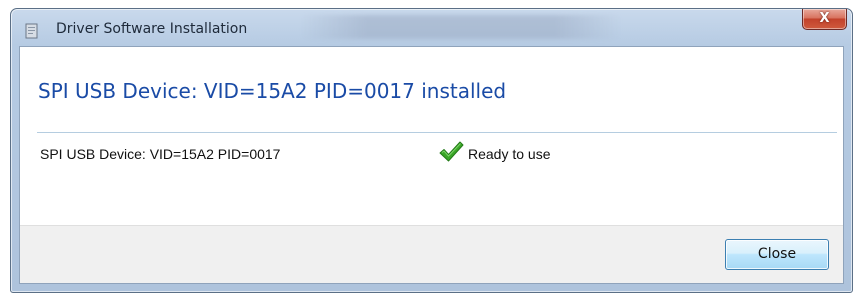  What do you see at coordinates (461, 27) in the screenshot?
I see `blurred-background-text` at bounding box center [461, 27].